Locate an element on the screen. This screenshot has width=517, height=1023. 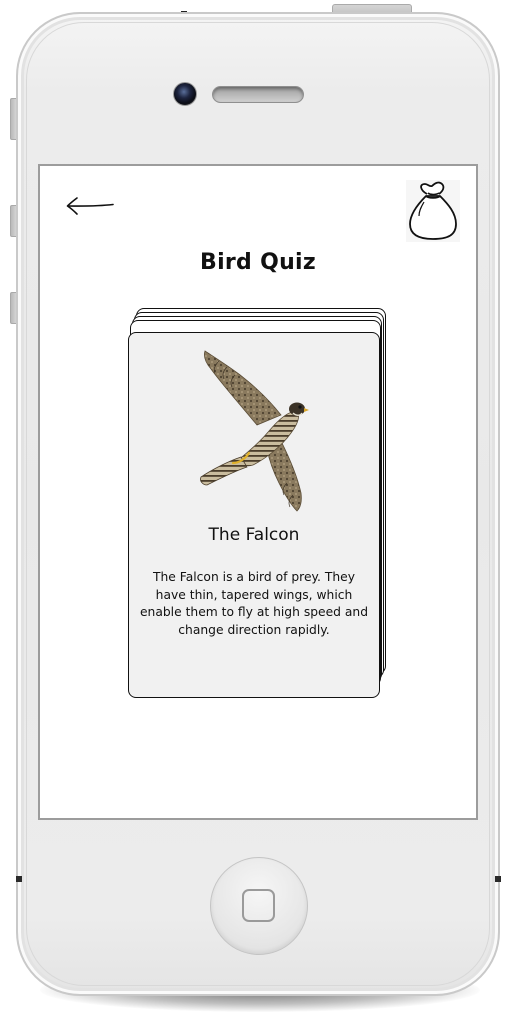
front-camera is located at coordinates (185, 94).